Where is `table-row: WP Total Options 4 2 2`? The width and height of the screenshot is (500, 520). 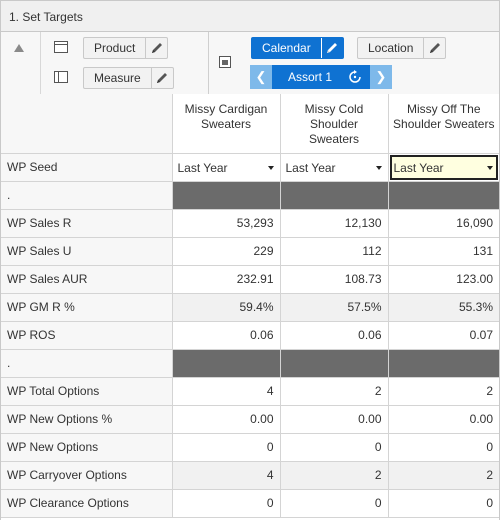 table-row: WP Total Options 4 2 2 is located at coordinates (250, 391).